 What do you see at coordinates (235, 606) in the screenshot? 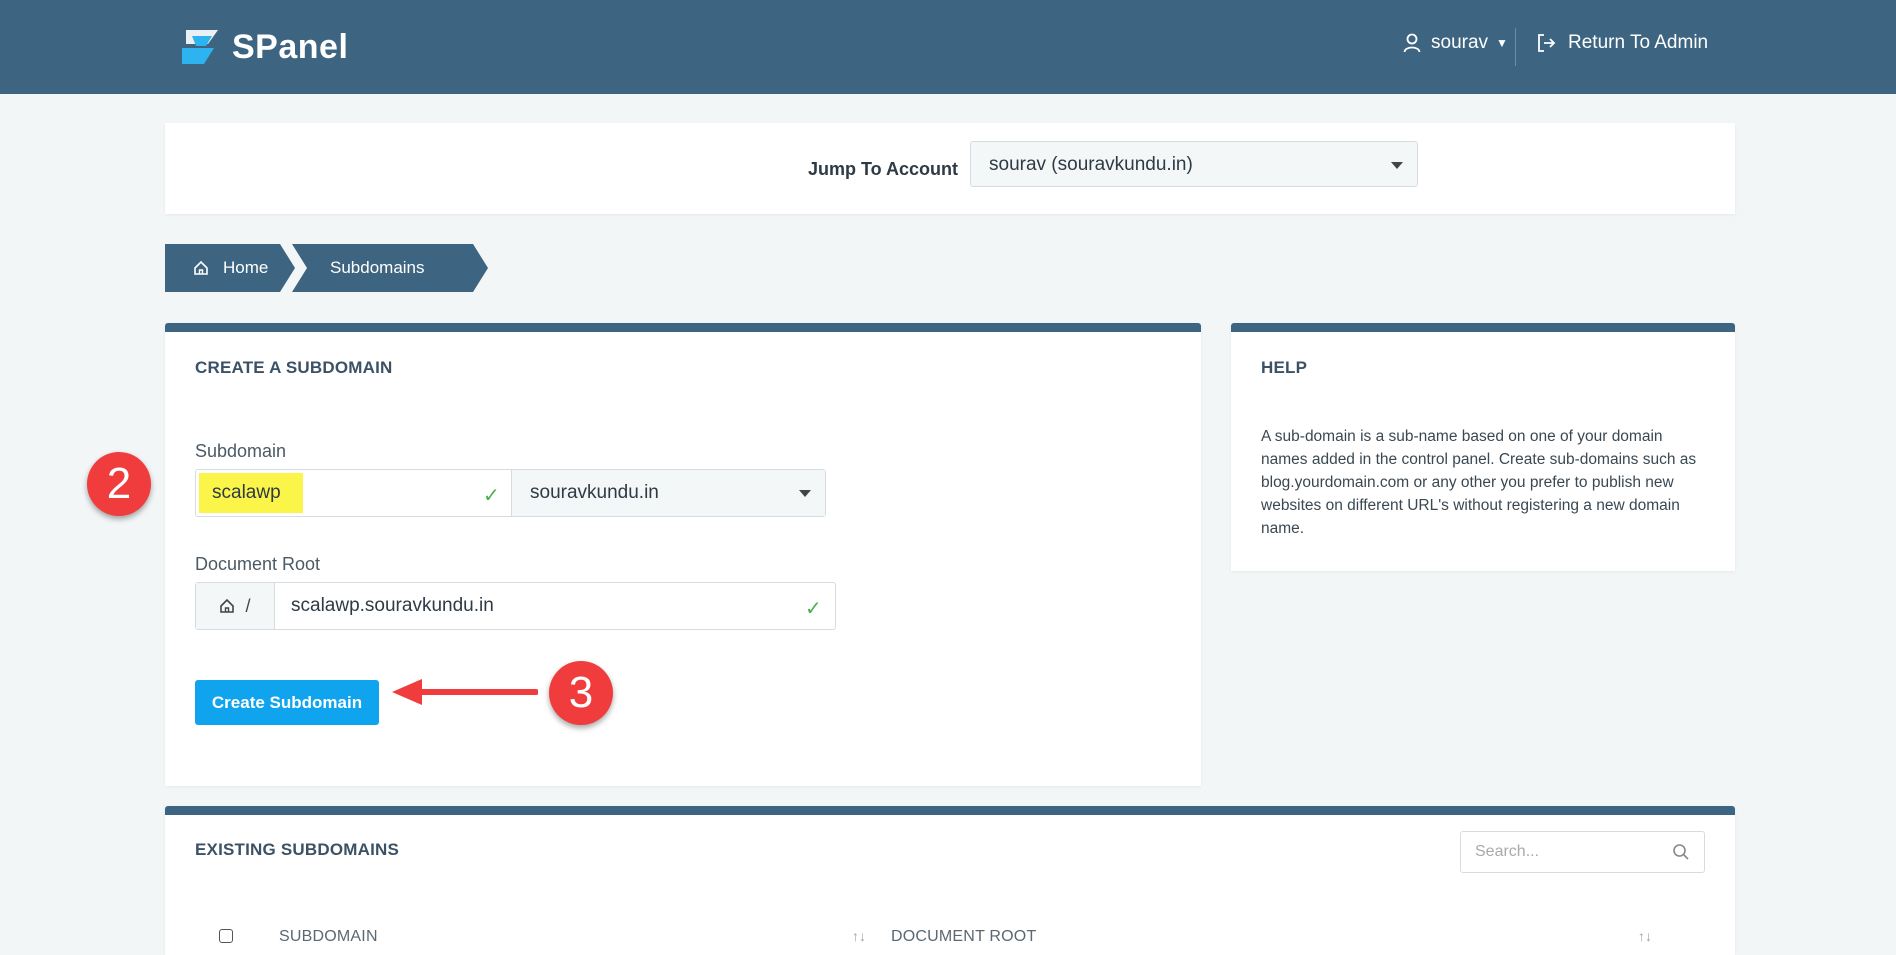
I see `document-root-prefix: /` at bounding box center [235, 606].